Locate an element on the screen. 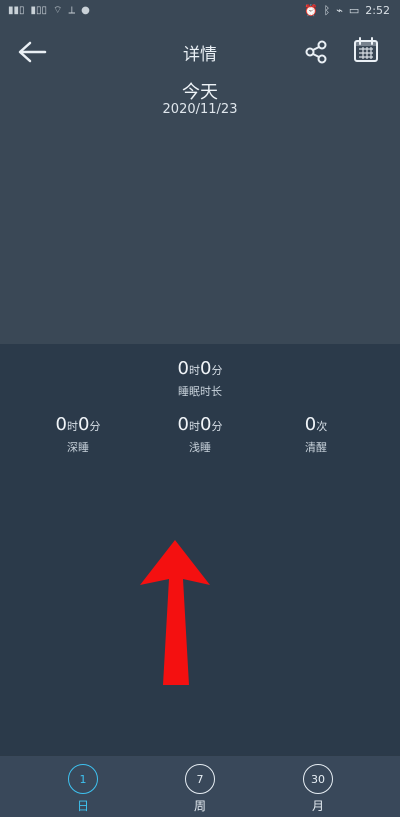 Image resolution: width=400 pixels, height=817 pixels. circle-icon: ● is located at coordinates (85, 10).